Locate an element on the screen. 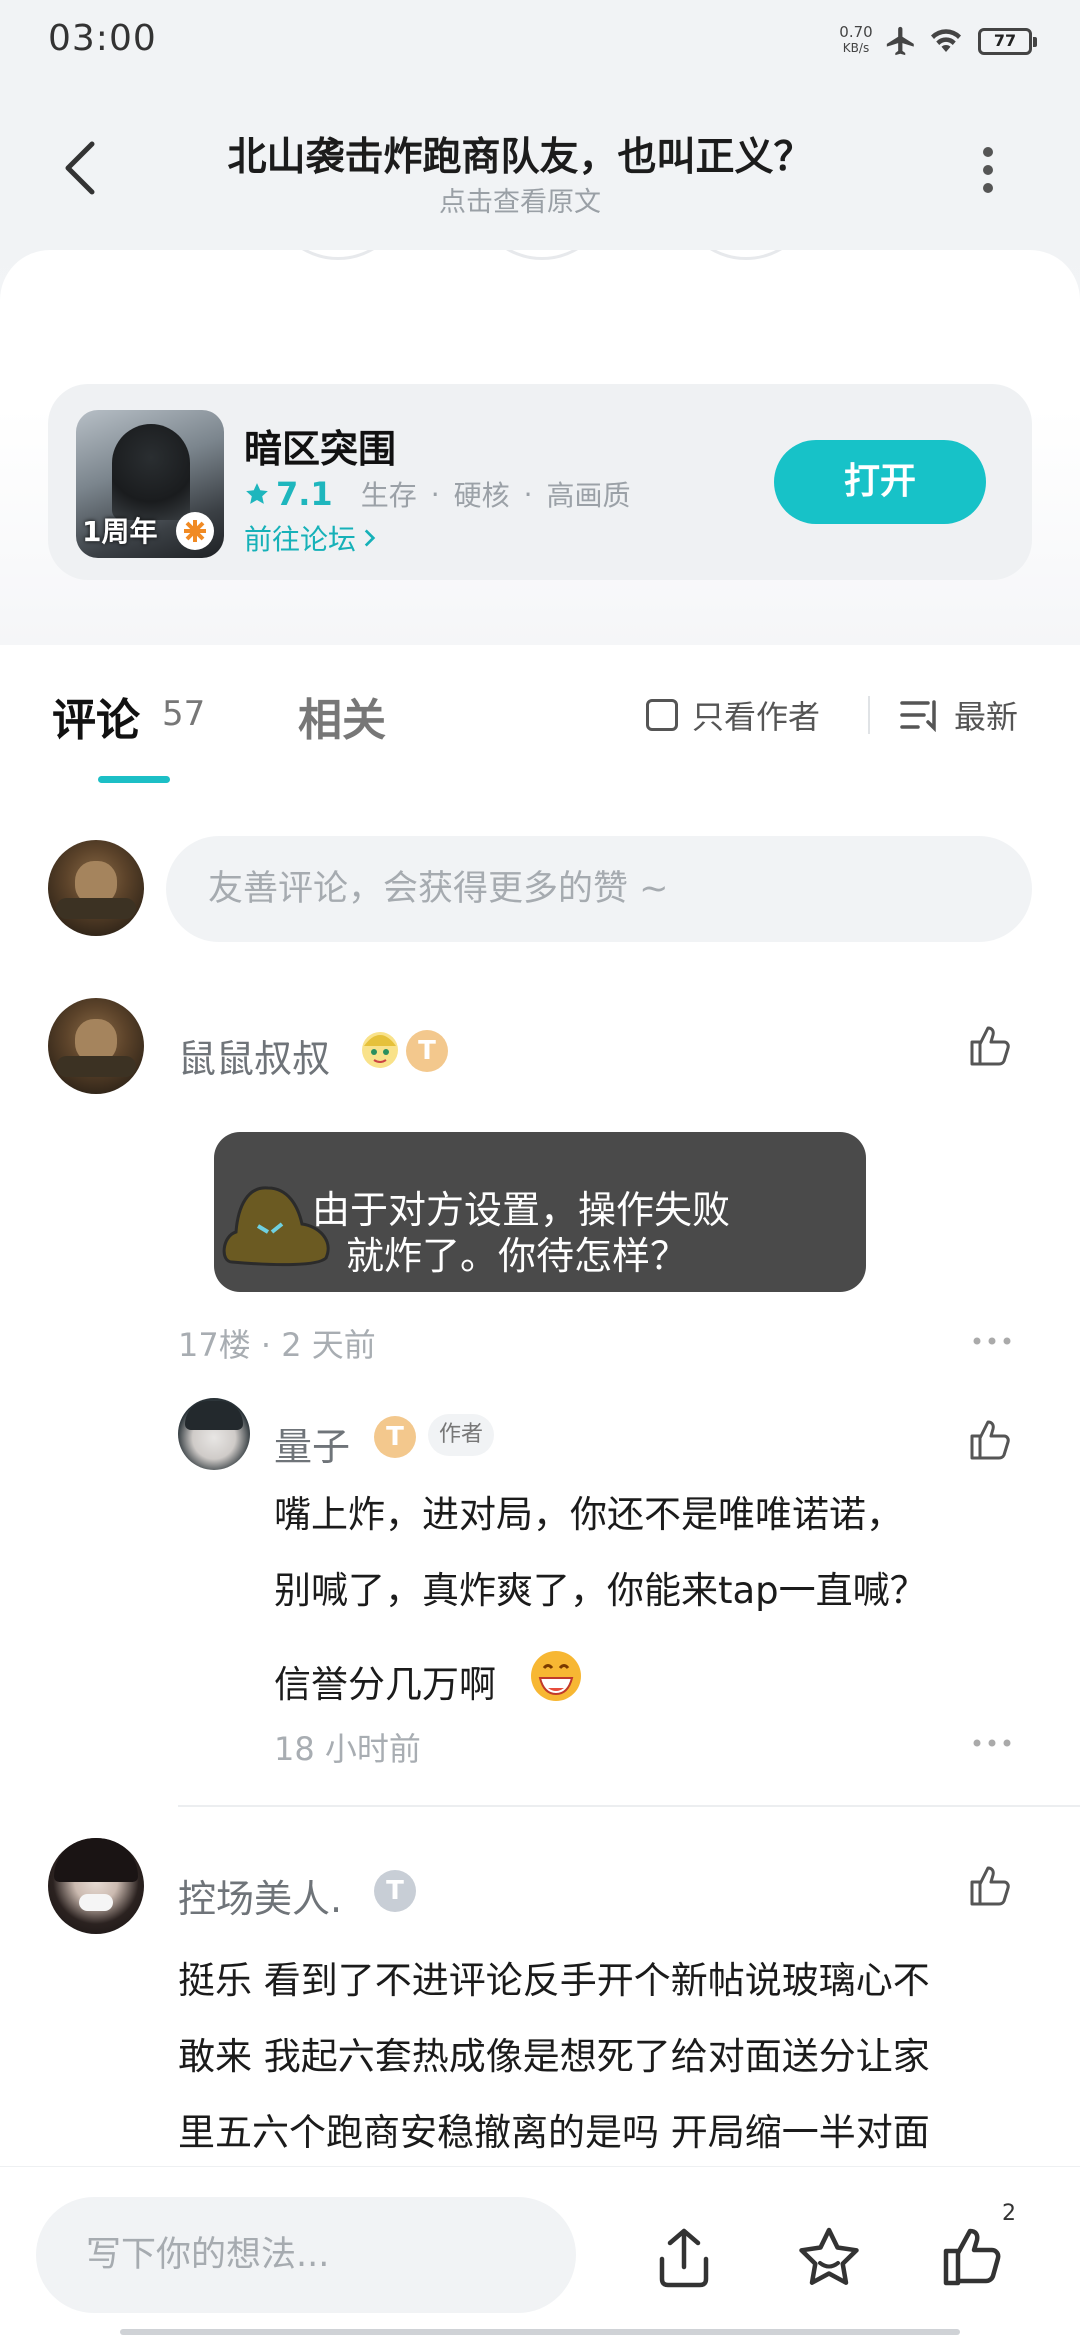 This screenshot has height=2340, width=1080. home-indicator is located at coordinates (540, 2332).